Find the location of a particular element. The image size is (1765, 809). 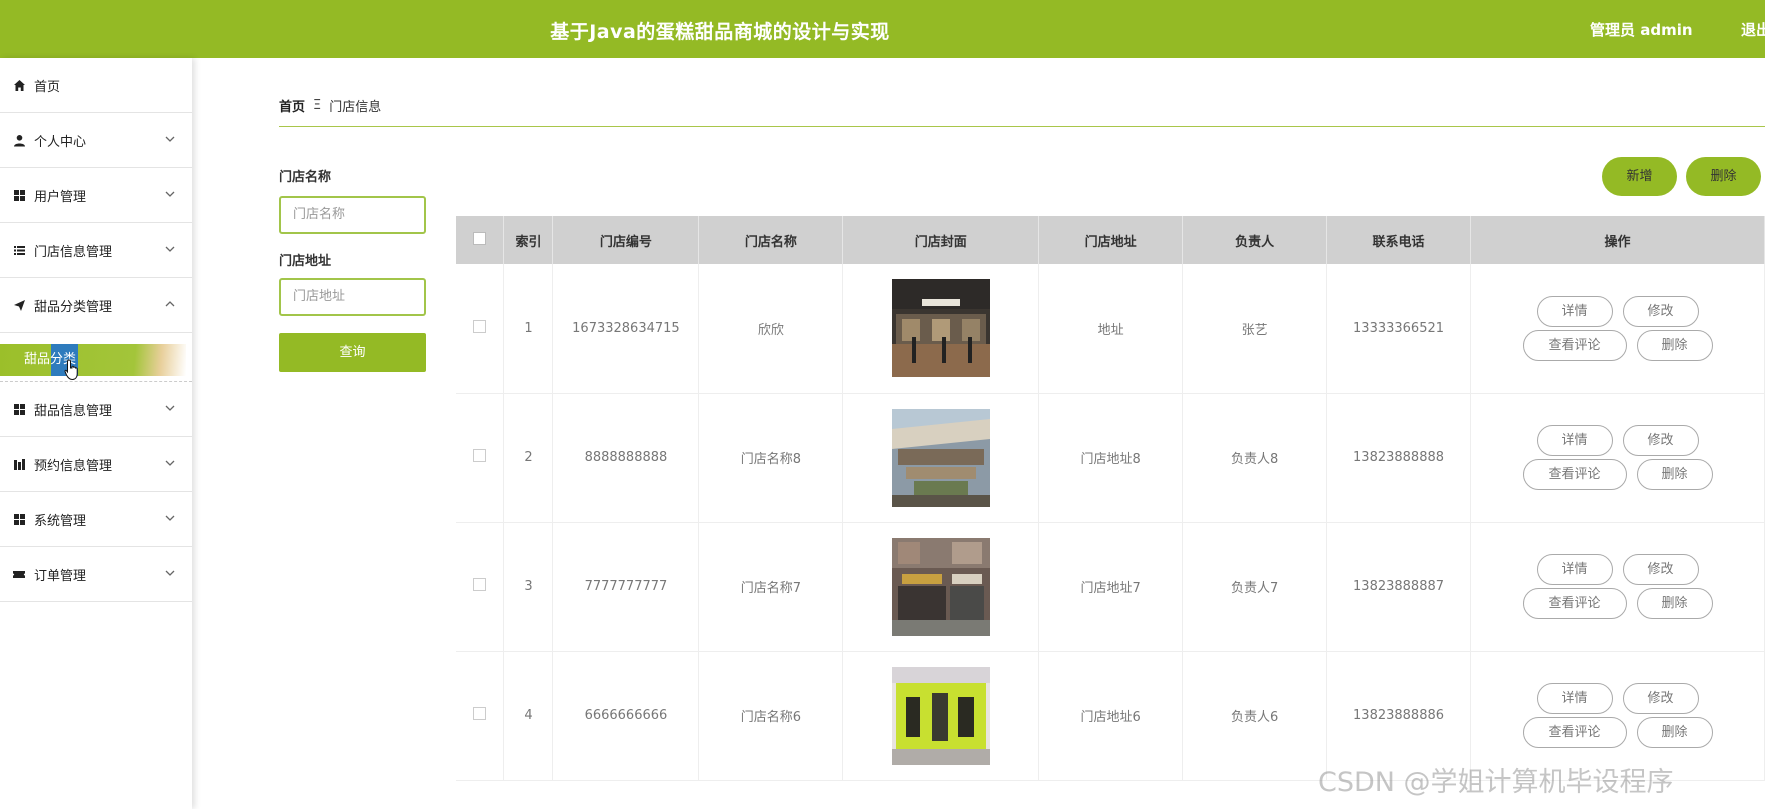

cell-manager: 负责人8 is located at coordinates (1255, 458).